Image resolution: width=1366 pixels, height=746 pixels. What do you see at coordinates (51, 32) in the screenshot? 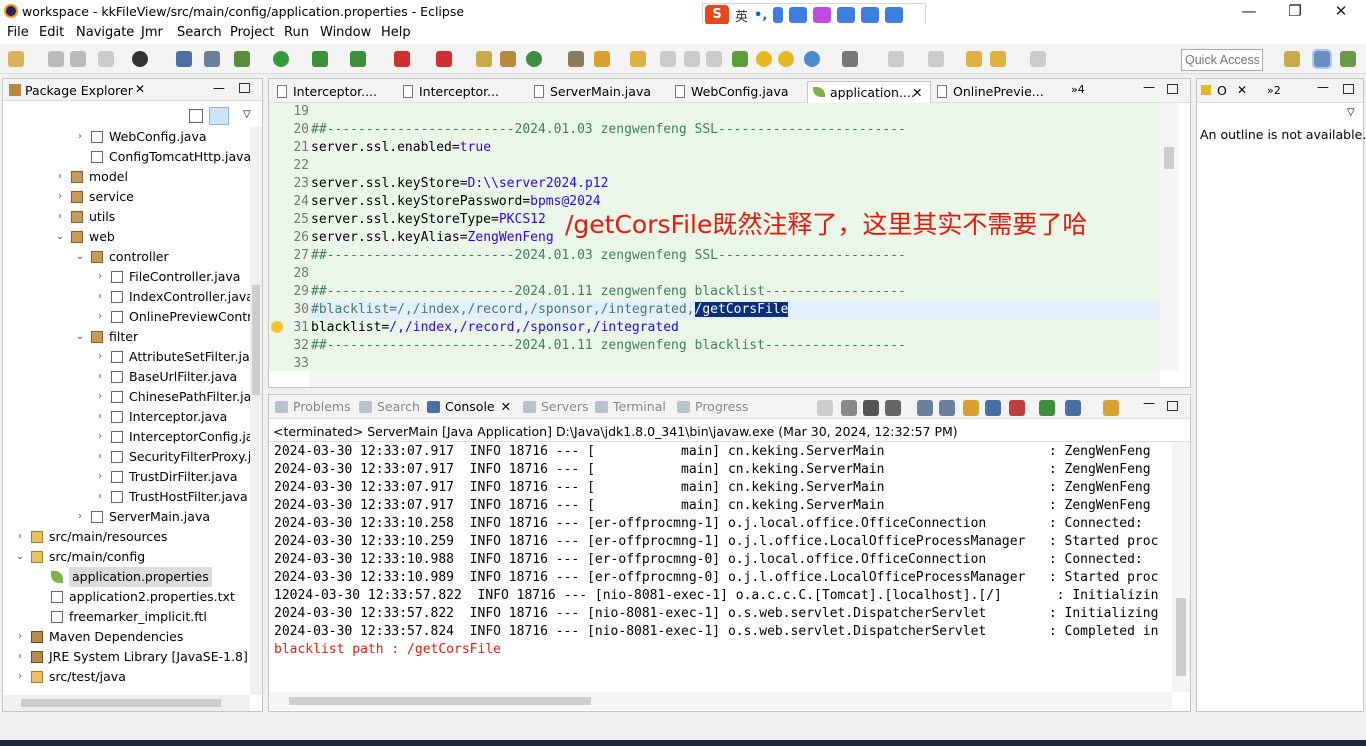
I see `menu-edit: Edit` at bounding box center [51, 32].